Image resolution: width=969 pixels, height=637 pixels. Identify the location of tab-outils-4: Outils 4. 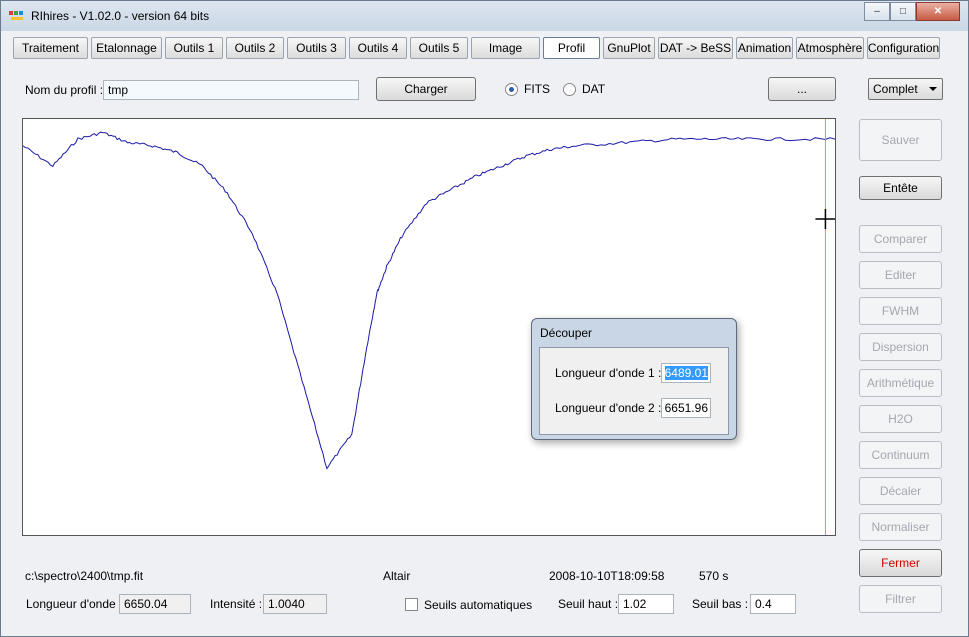
(378, 48).